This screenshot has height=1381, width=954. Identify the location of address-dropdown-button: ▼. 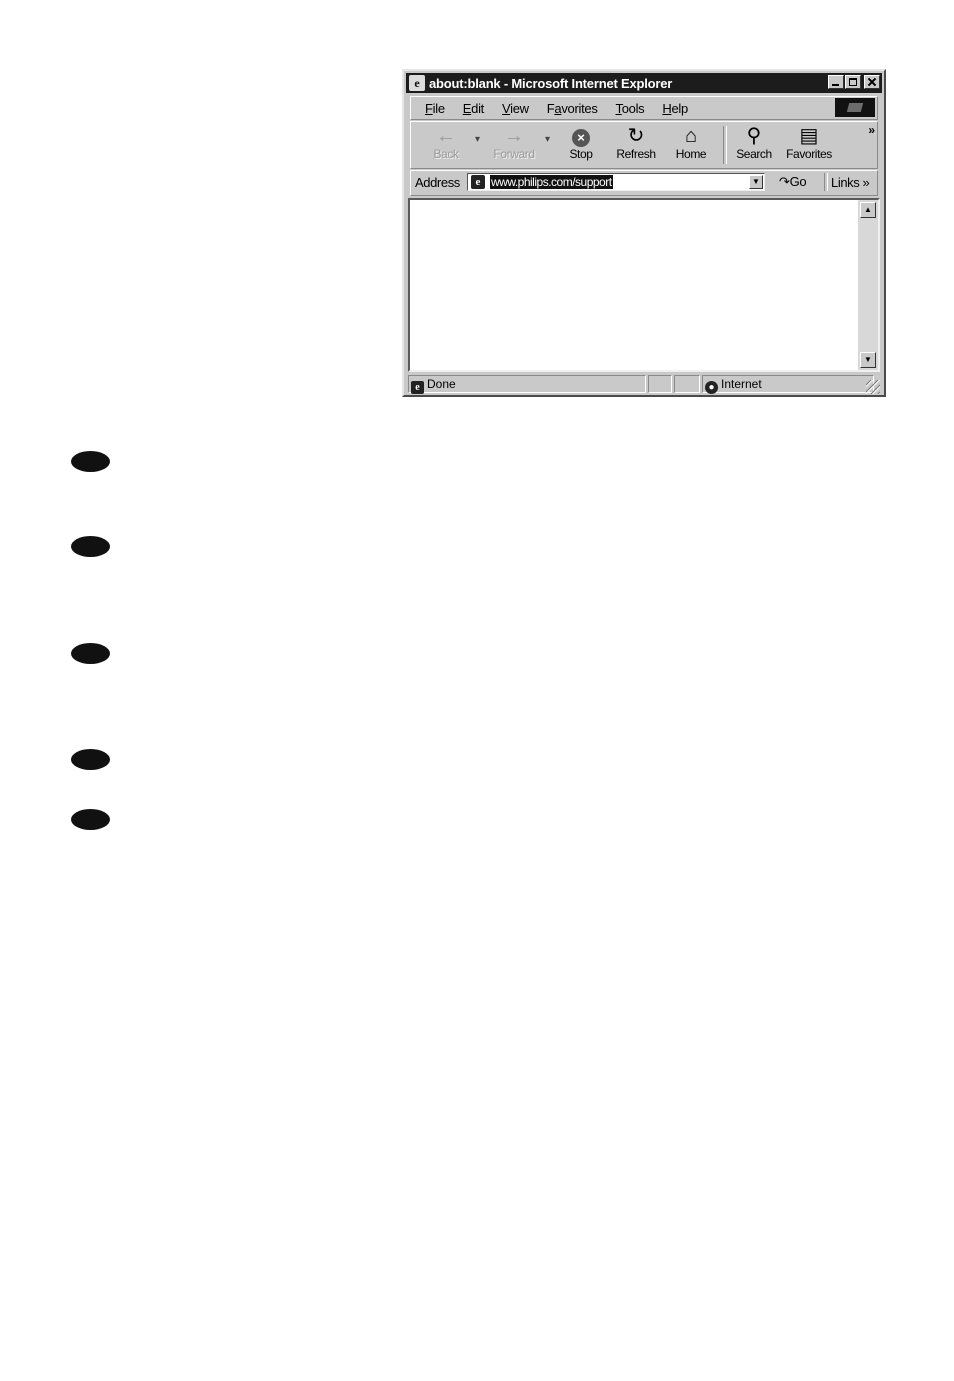
(756, 182).